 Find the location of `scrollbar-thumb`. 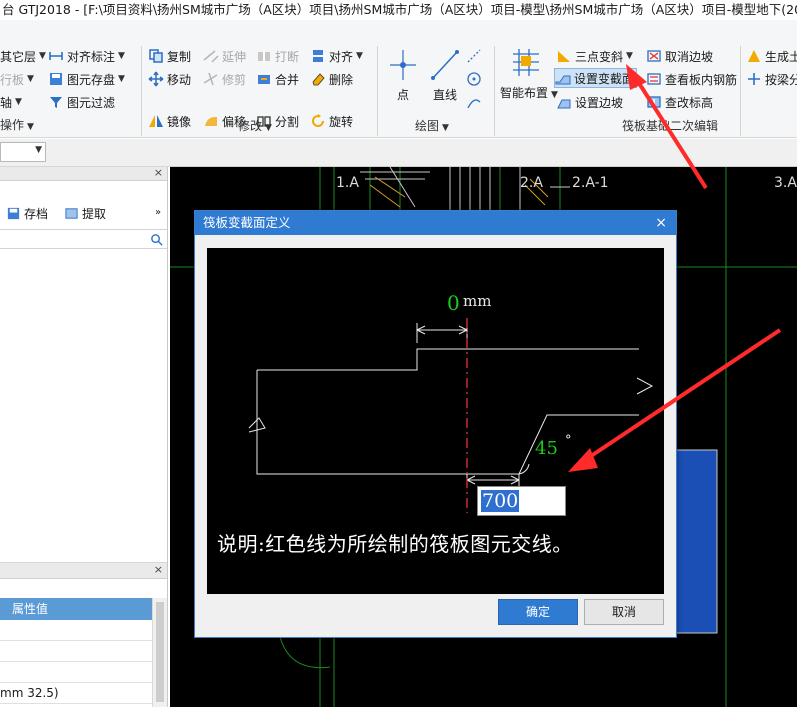

scrollbar-thumb is located at coordinates (160, 652).